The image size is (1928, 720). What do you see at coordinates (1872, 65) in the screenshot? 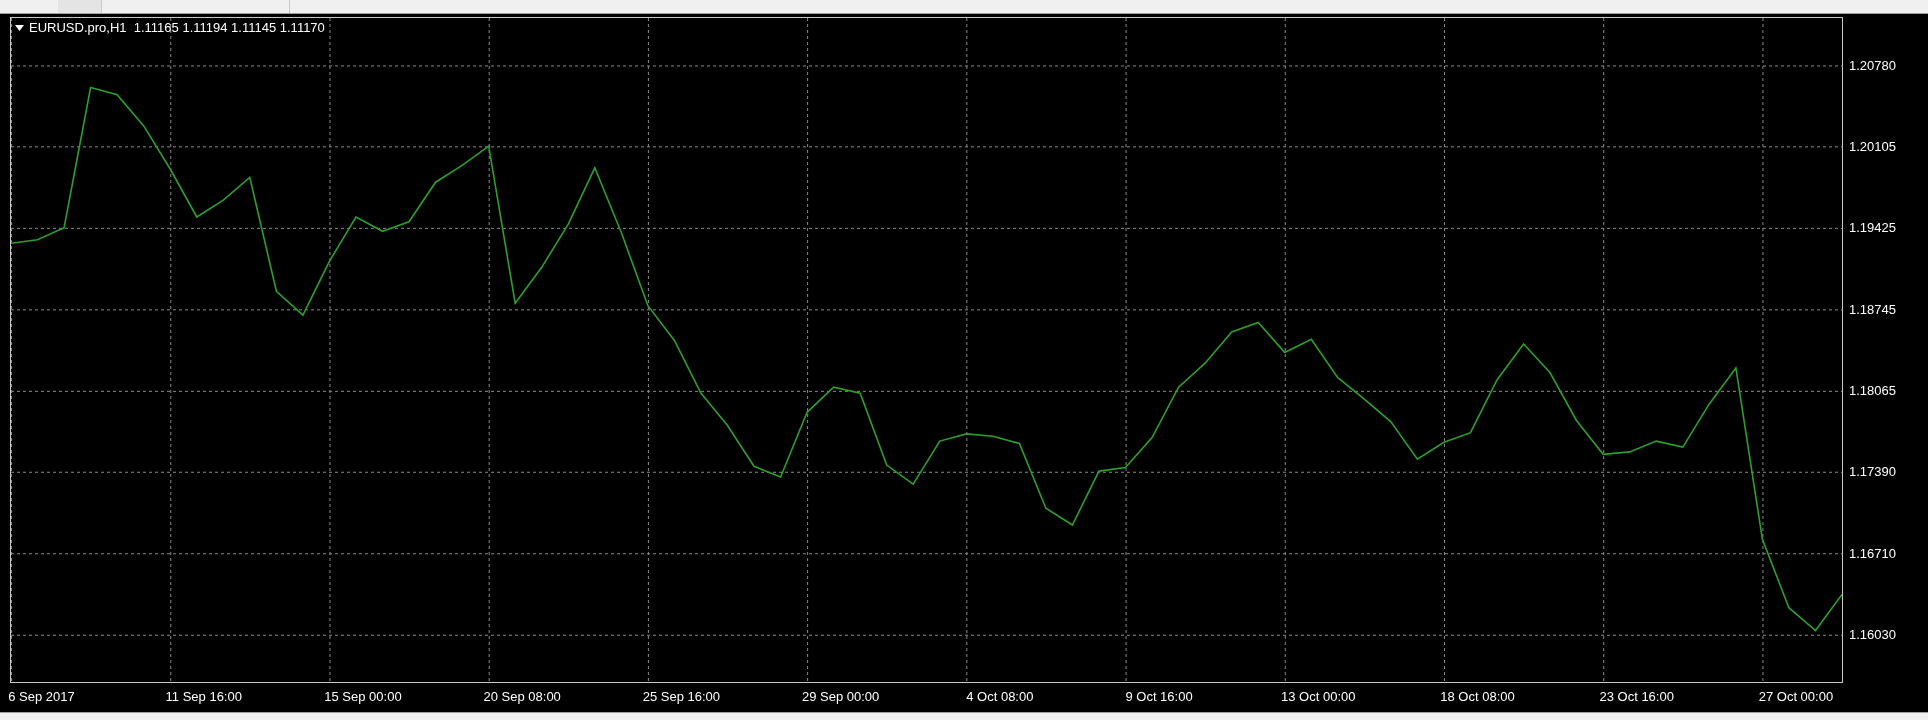
I see `price-label: 1.20780` at bounding box center [1872, 65].